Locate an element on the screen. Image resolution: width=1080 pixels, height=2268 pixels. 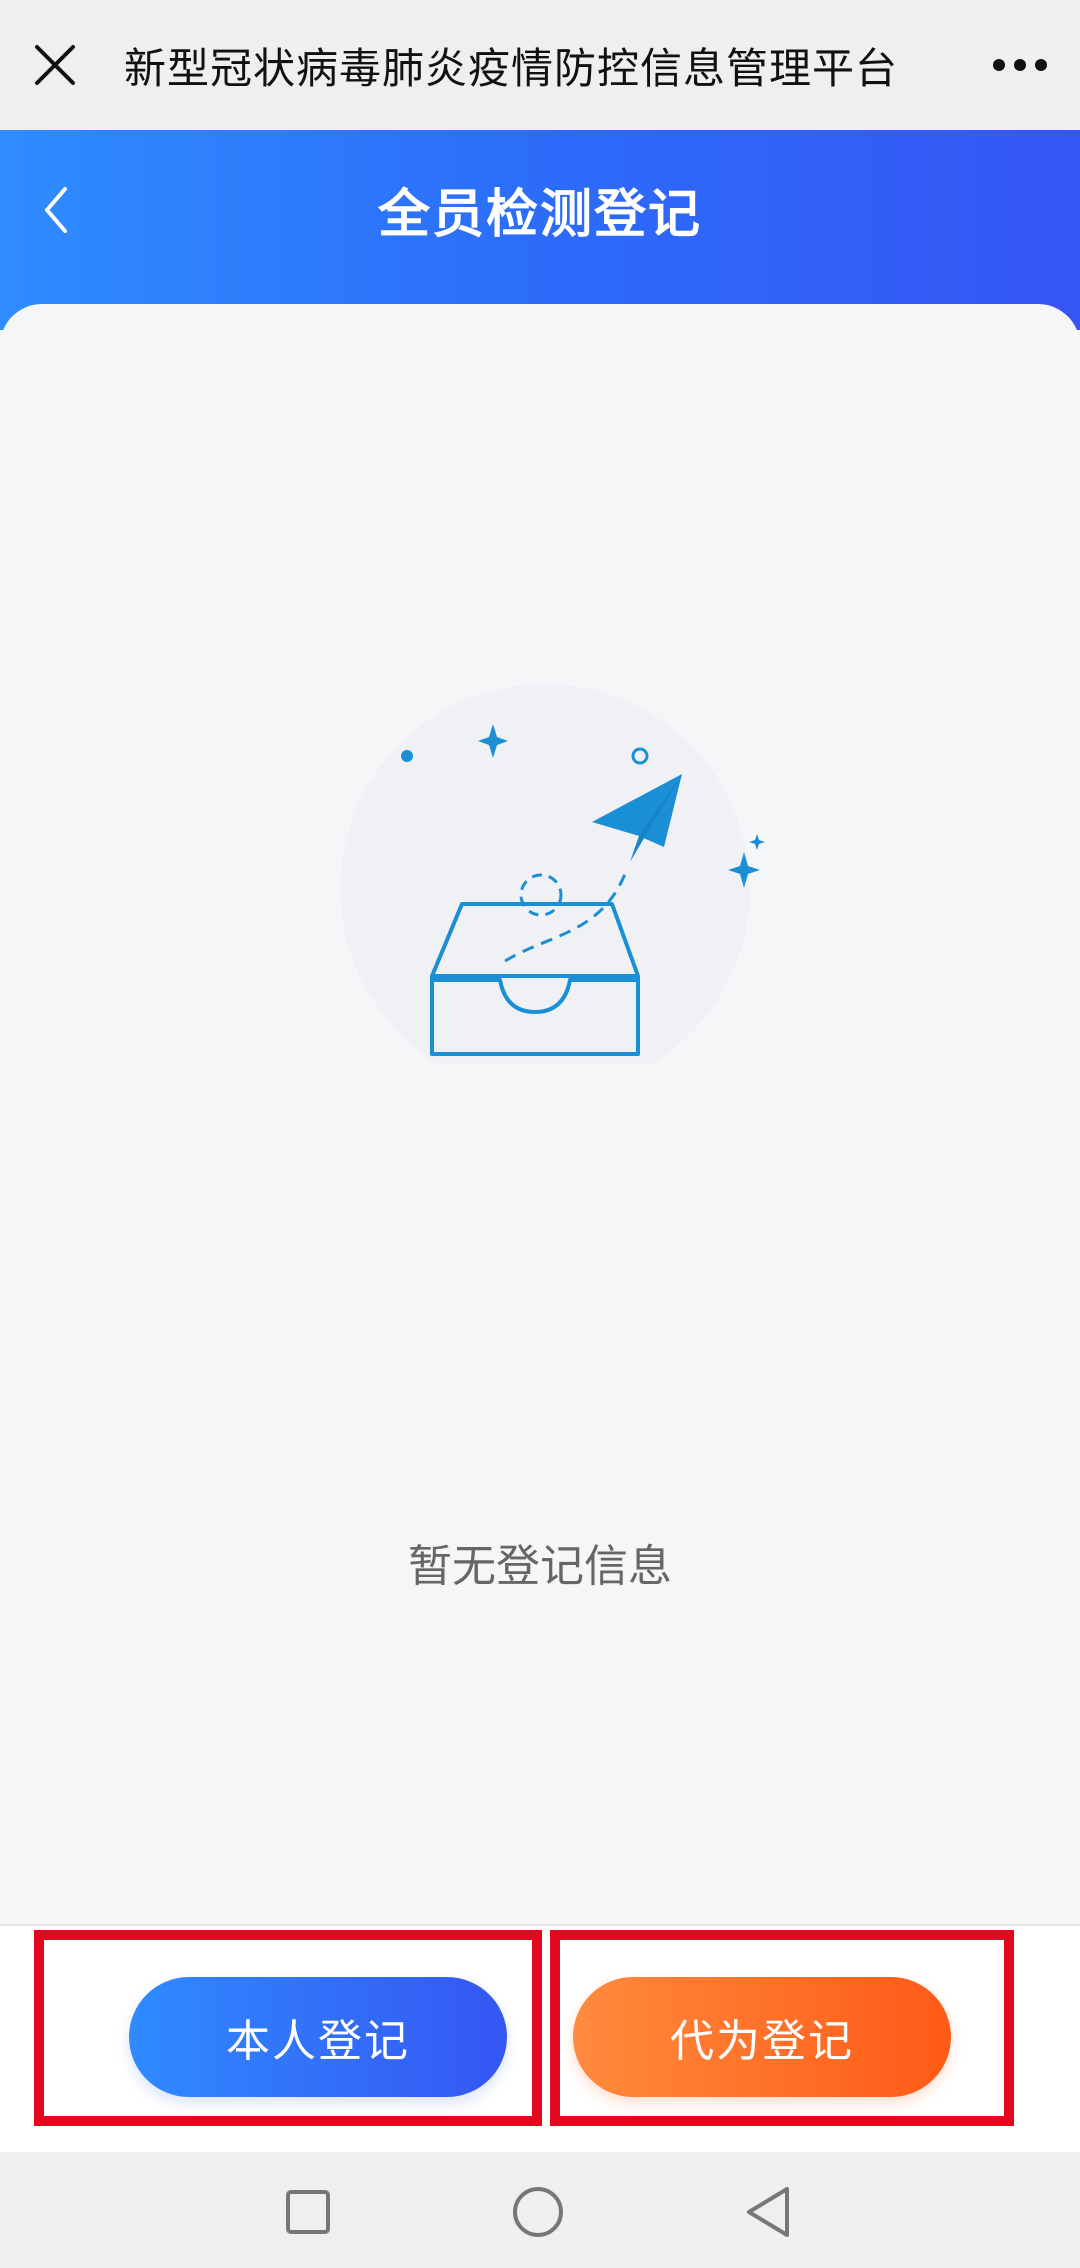
inbox-paper-plane-icon is located at coordinates (552, 874).